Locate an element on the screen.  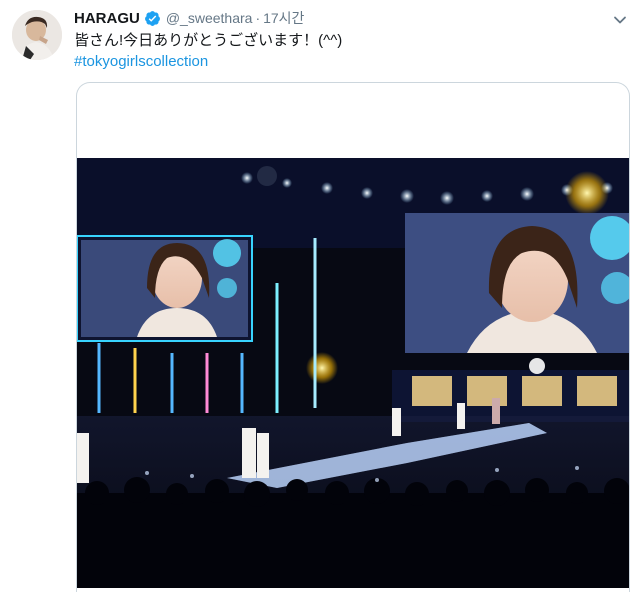
hashtag-link: #tokyogirlscollection is located at coordinates (141, 62).